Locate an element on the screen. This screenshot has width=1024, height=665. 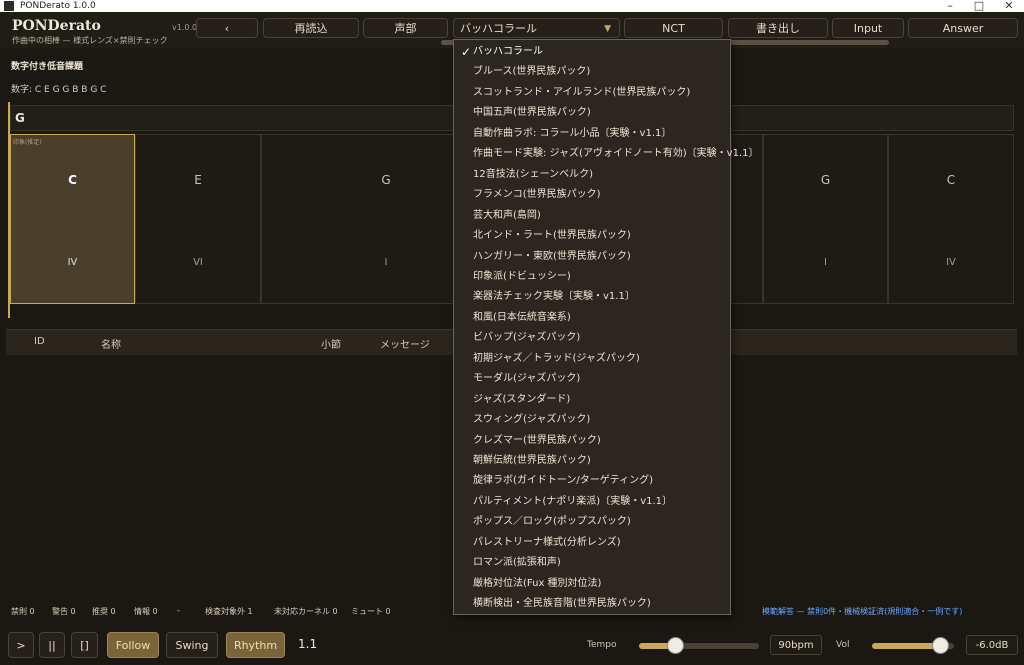
chord-cell: 印象(推定) C IV is located at coordinates (72, 219).